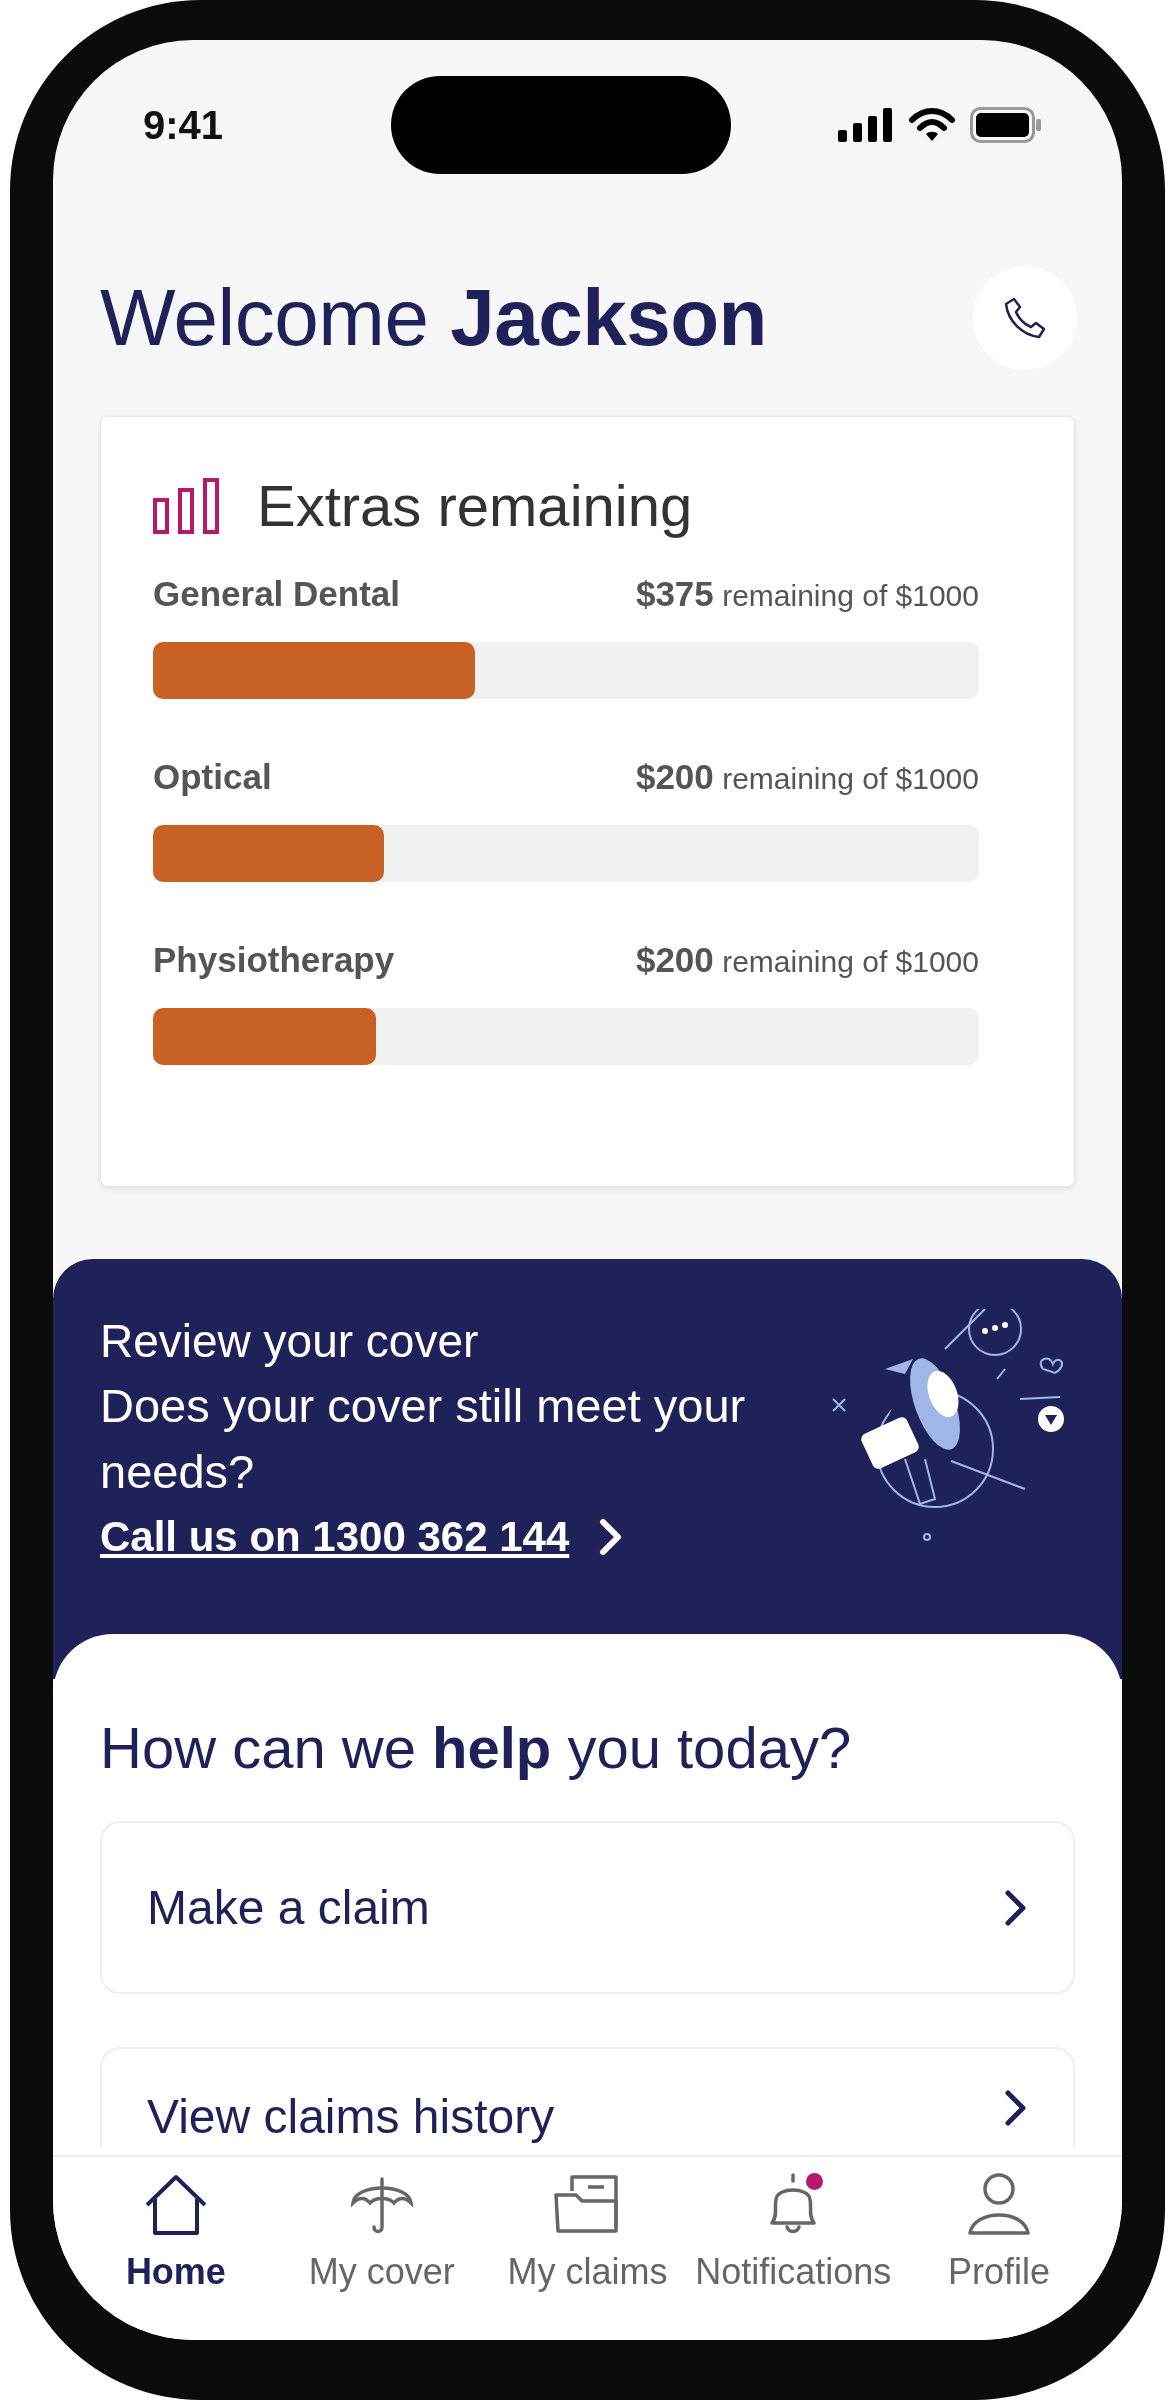 The width and height of the screenshot is (1175, 2400). What do you see at coordinates (793, 2254) in the screenshot?
I see `tab: Notifications` at bounding box center [793, 2254].